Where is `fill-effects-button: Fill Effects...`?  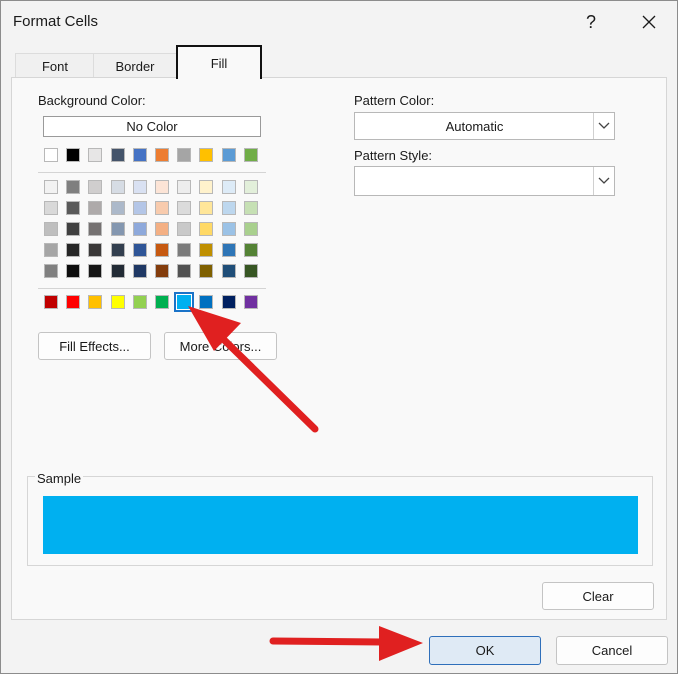
fill-effects-button: Fill Effects... is located at coordinates (94, 346).